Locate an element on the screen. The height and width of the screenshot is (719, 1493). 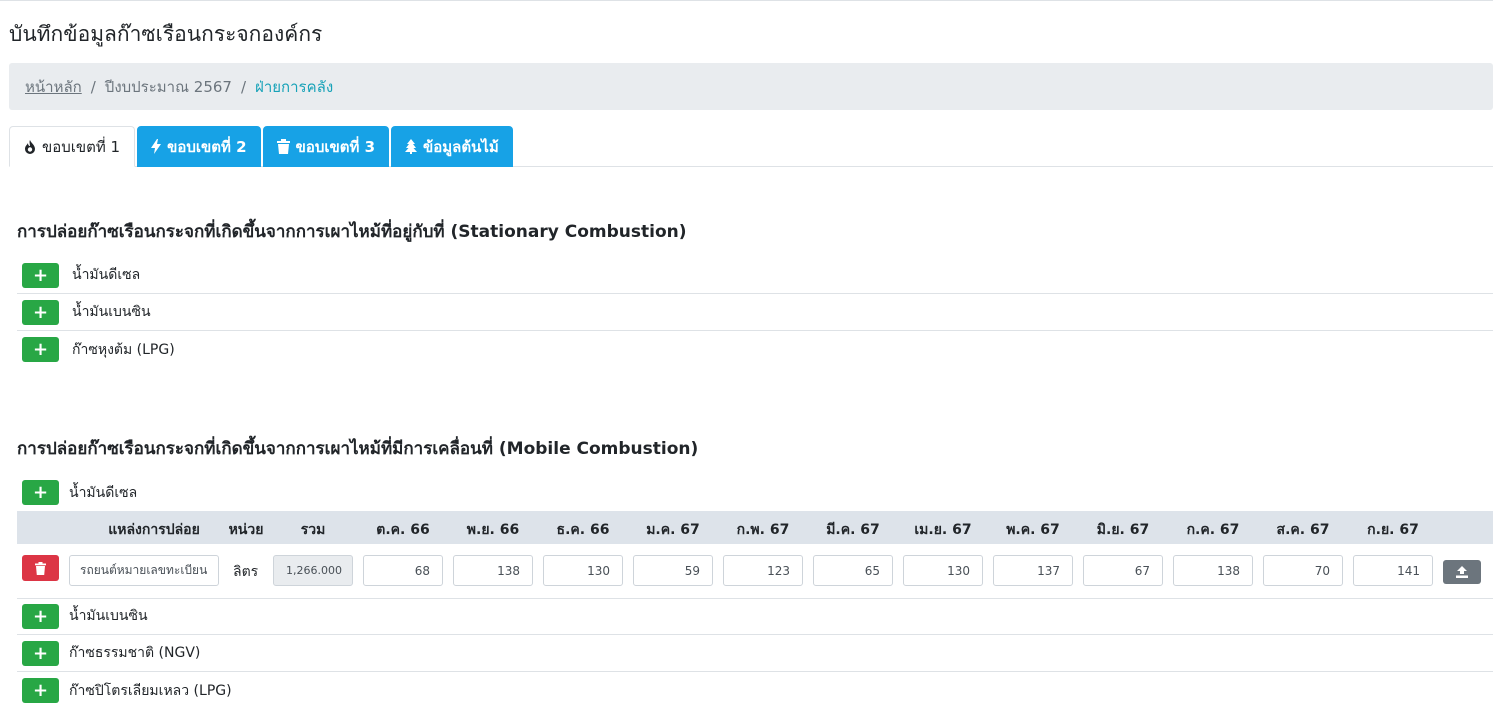
tab-tree-data: ข้อมูลต้นไม้ is located at coordinates (452, 146).